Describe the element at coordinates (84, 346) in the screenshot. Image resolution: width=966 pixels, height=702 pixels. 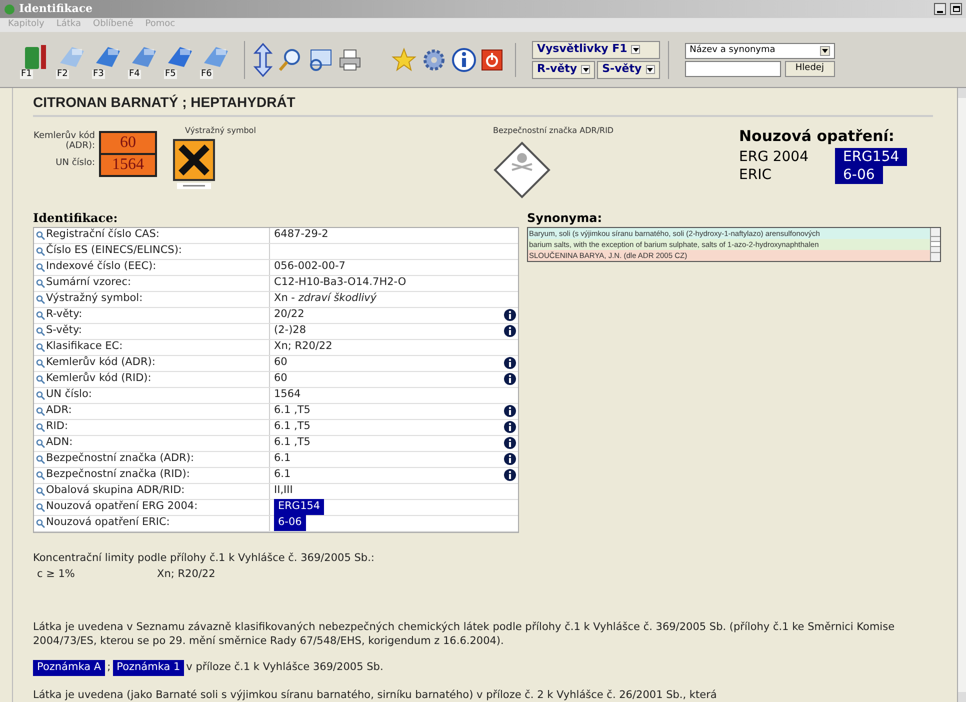
I see `row-label: Klasifikace EC:` at that location.